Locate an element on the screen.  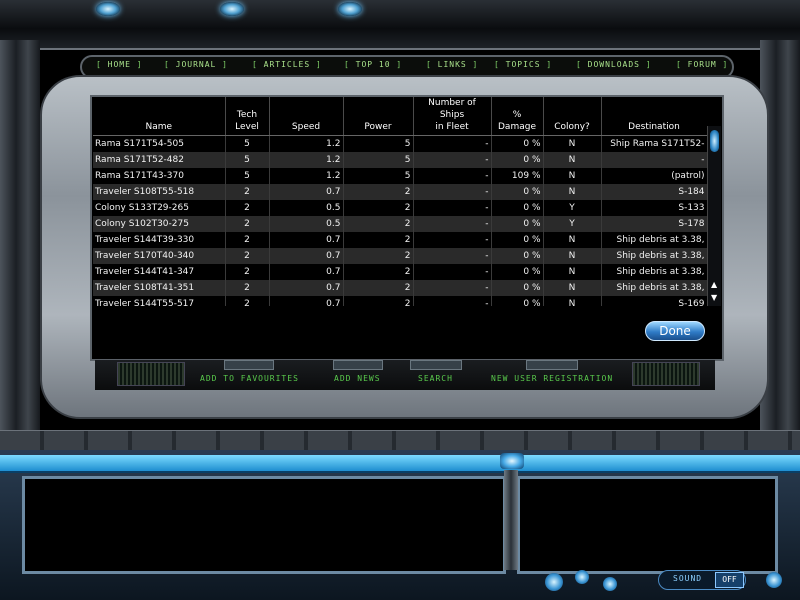
table-cell: Traveler S108T55-518 is located at coordinates (159, 192).